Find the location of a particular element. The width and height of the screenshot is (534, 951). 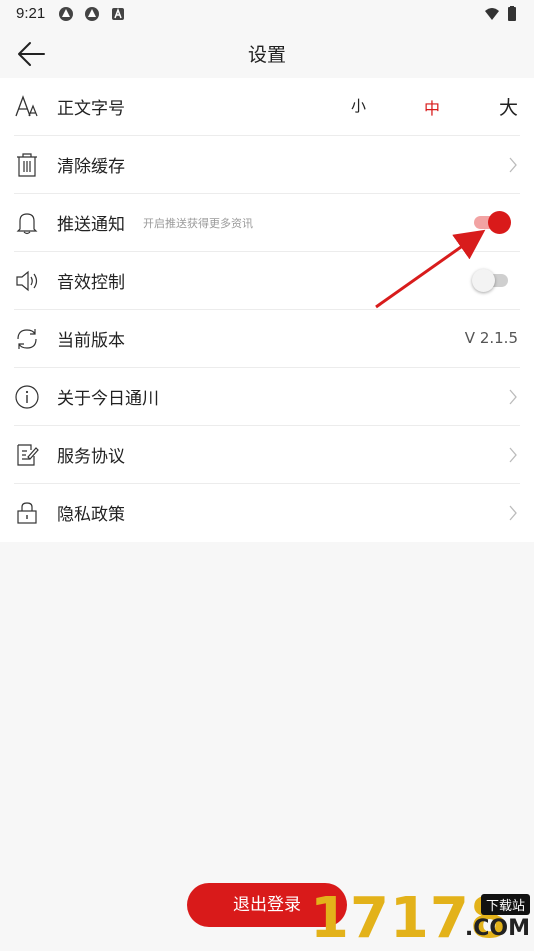

push-notification-label: 推送通知 is located at coordinates (91, 225).